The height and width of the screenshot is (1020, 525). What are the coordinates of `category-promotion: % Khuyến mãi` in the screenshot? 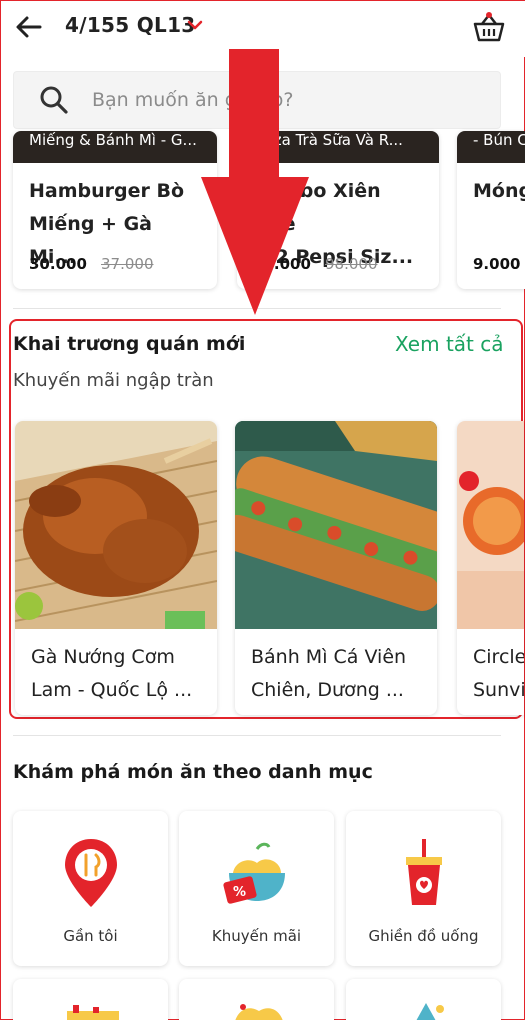 It's located at (256, 888).